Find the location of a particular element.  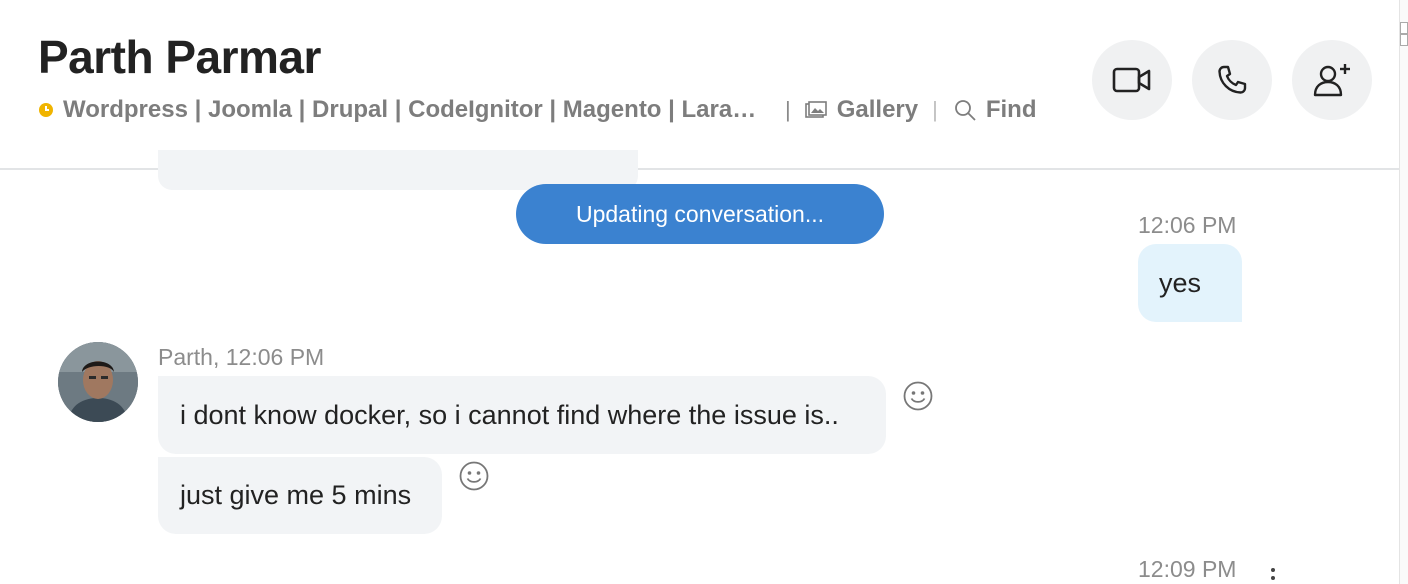

gallery-link: Gallery is located at coordinates (861, 110).